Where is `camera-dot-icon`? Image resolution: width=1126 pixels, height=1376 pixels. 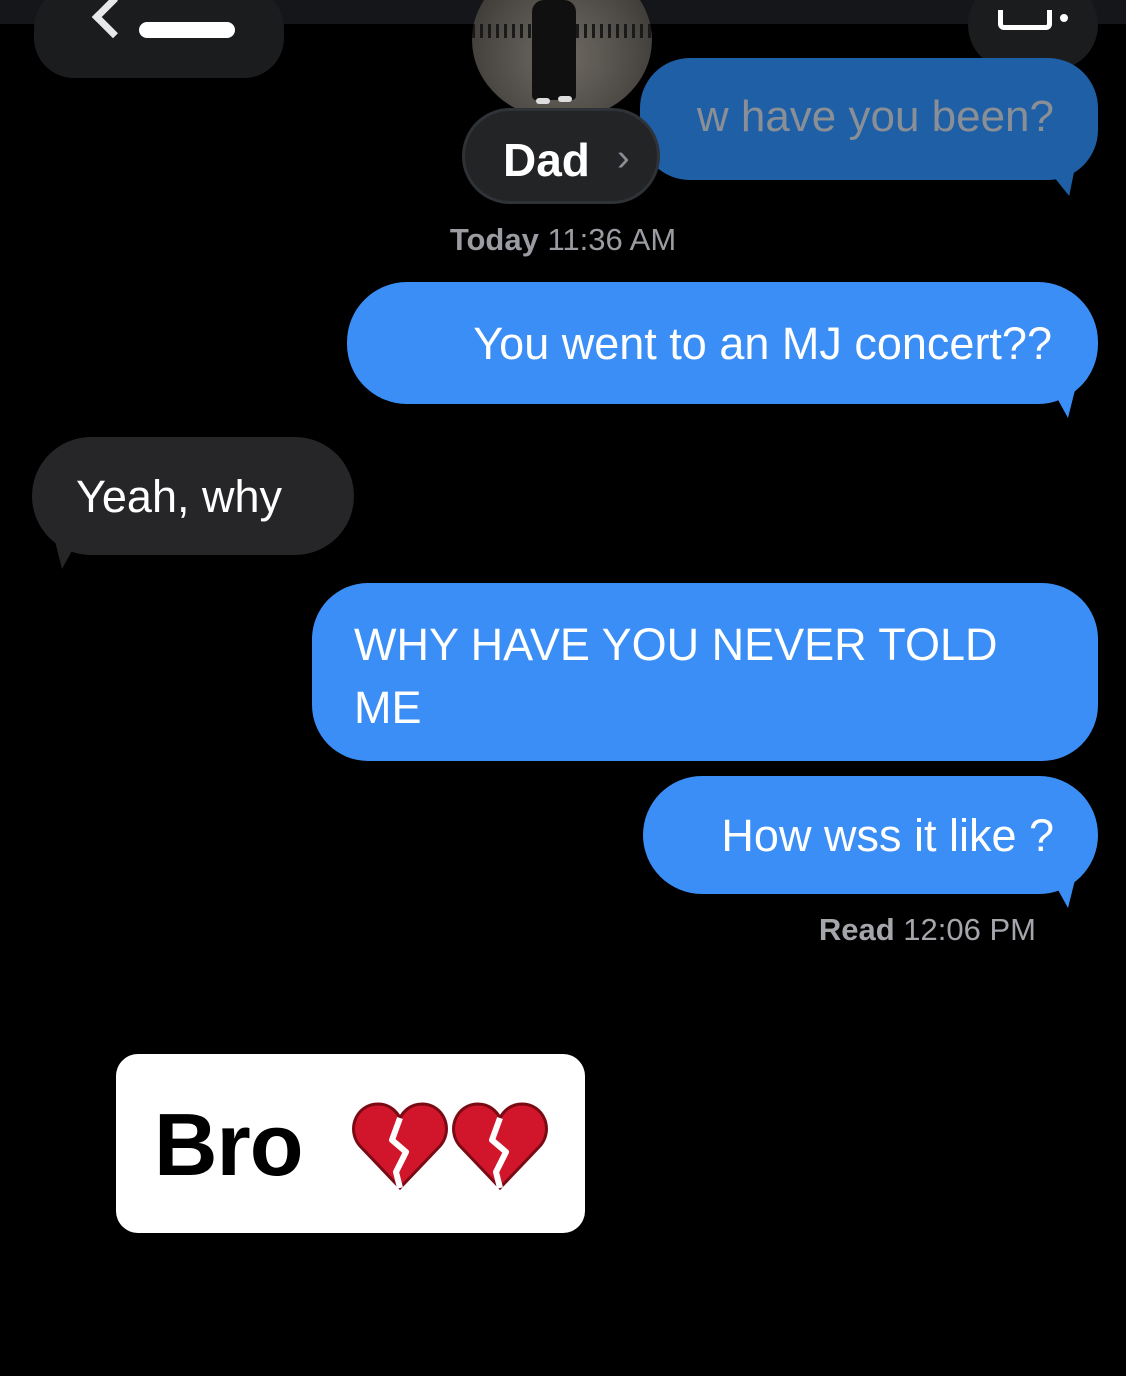
camera-dot-icon is located at coordinates (1064, 18).